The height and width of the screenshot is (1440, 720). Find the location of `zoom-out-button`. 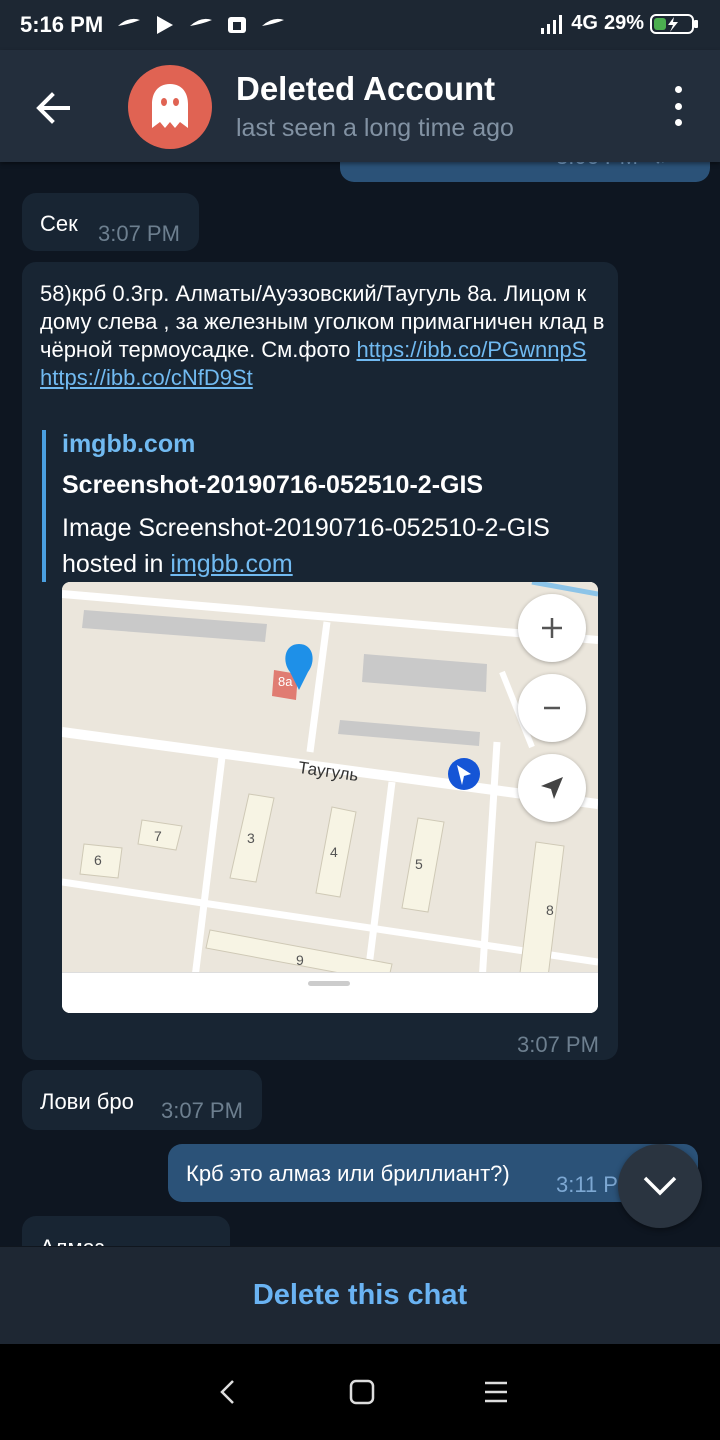

zoom-out-button is located at coordinates (552, 708).